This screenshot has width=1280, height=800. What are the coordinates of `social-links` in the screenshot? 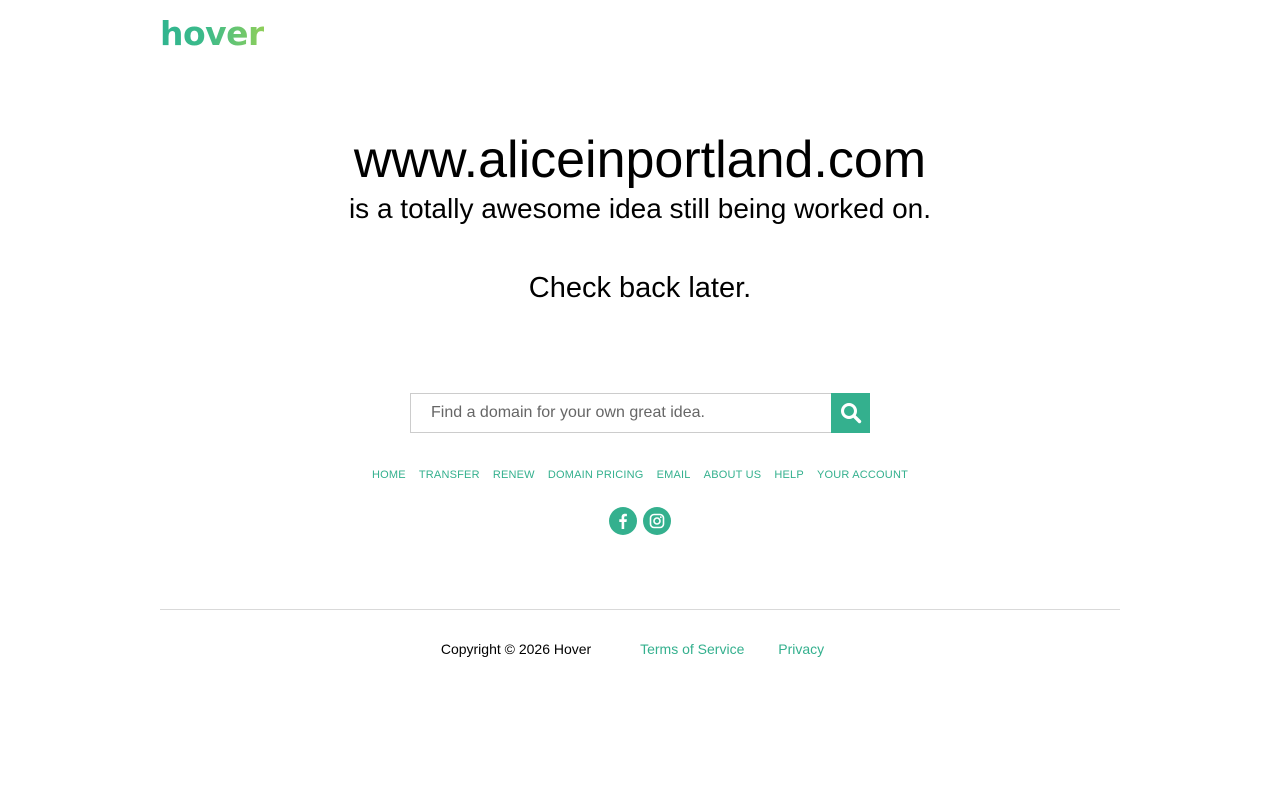 It's located at (640, 521).